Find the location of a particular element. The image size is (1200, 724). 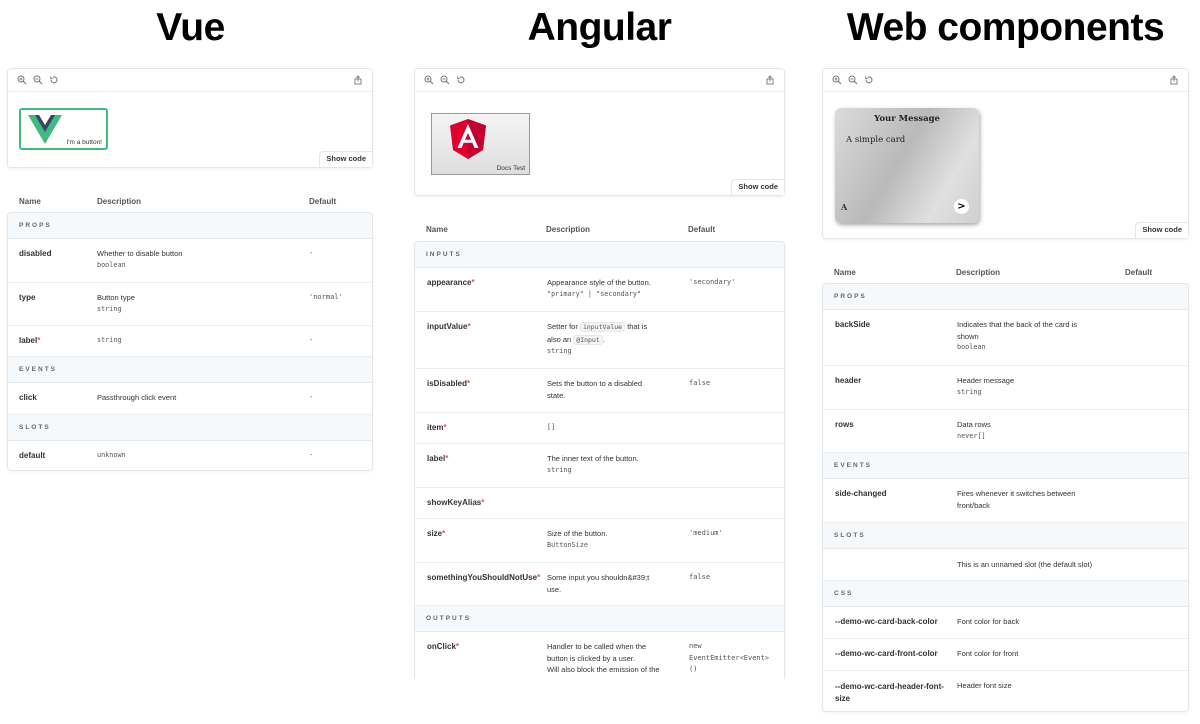

table-section-events: EVENTS is located at coordinates (190, 370).